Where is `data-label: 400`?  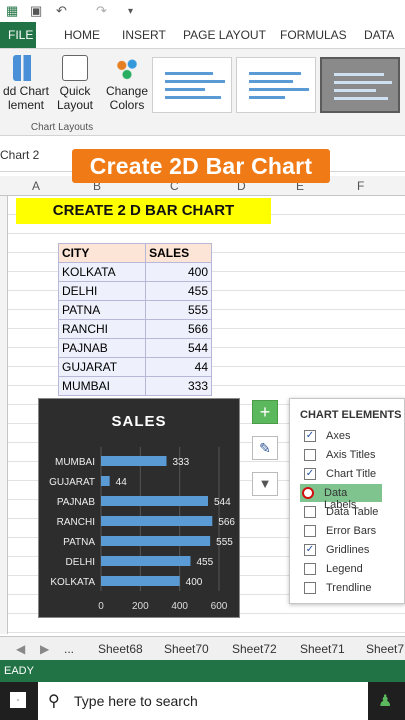
data-label: 400 is located at coordinates (194, 582).